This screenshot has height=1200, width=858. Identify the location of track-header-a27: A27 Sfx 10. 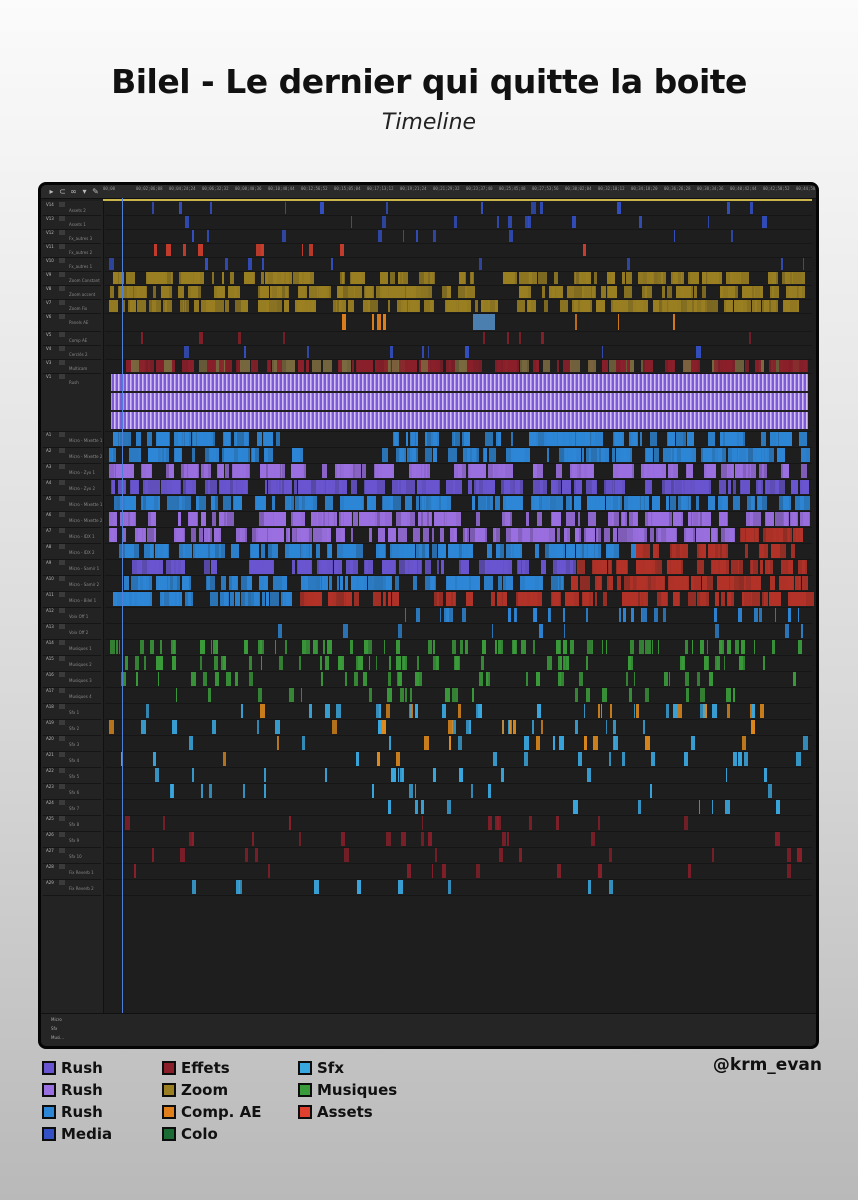
(72, 855).